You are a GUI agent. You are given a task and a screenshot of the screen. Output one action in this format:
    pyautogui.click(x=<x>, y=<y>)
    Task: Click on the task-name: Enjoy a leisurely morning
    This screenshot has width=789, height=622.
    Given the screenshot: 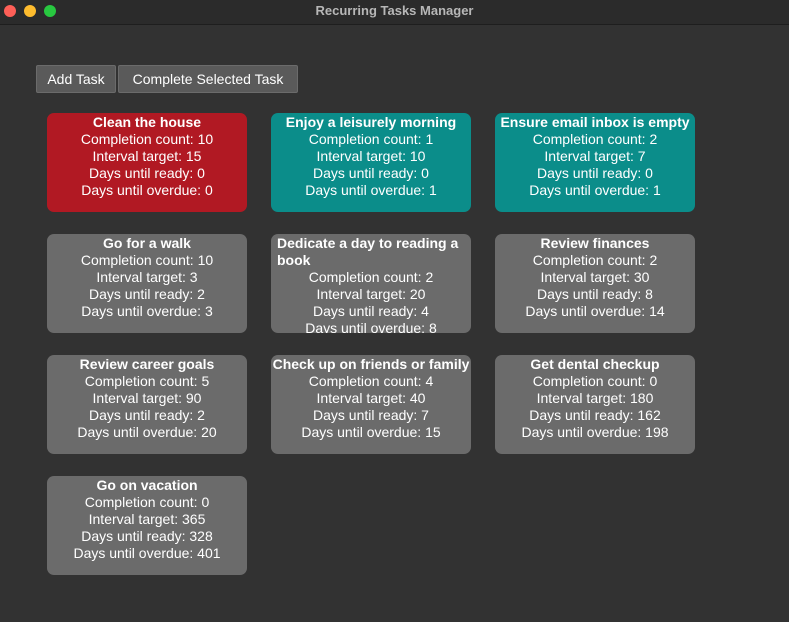 What is the action you would take?
    pyautogui.click(x=371, y=122)
    